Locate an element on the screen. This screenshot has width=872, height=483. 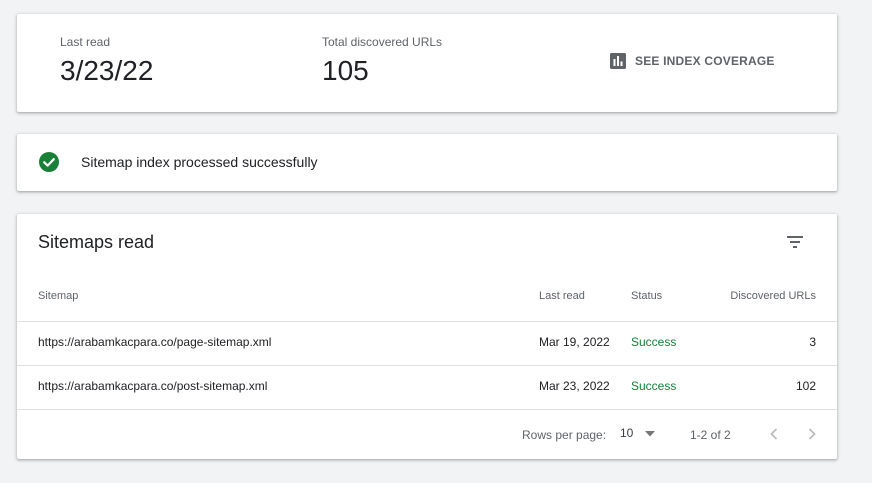
pagination-bar: Rows per page: 10 1-2 of 2 is located at coordinates (427, 434).